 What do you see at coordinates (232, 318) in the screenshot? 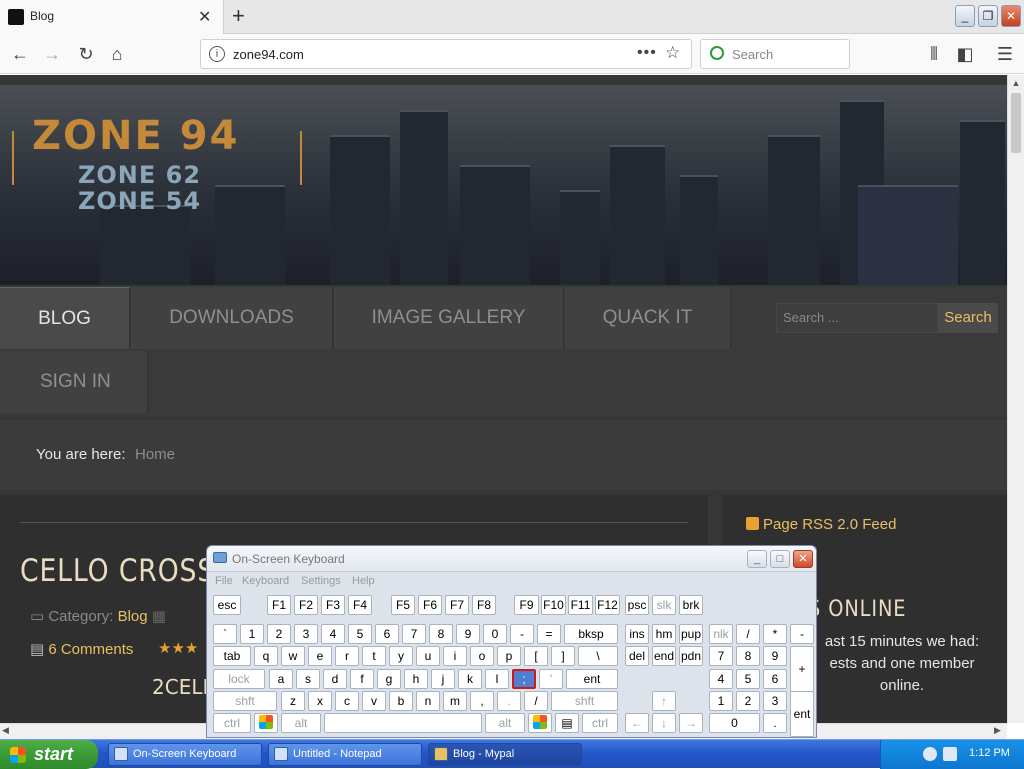
I see `menu-item-downloads: DOWNLOADS` at bounding box center [232, 318].